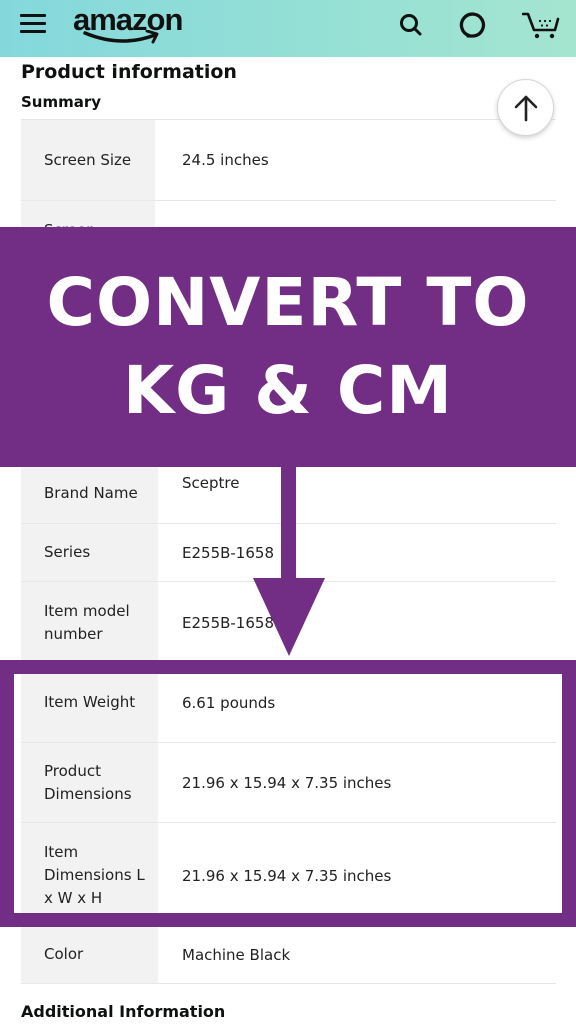  What do you see at coordinates (123, 1011) in the screenshot?
I see `additional-information-title: Additional Information` at bounding box center [123, 1011].